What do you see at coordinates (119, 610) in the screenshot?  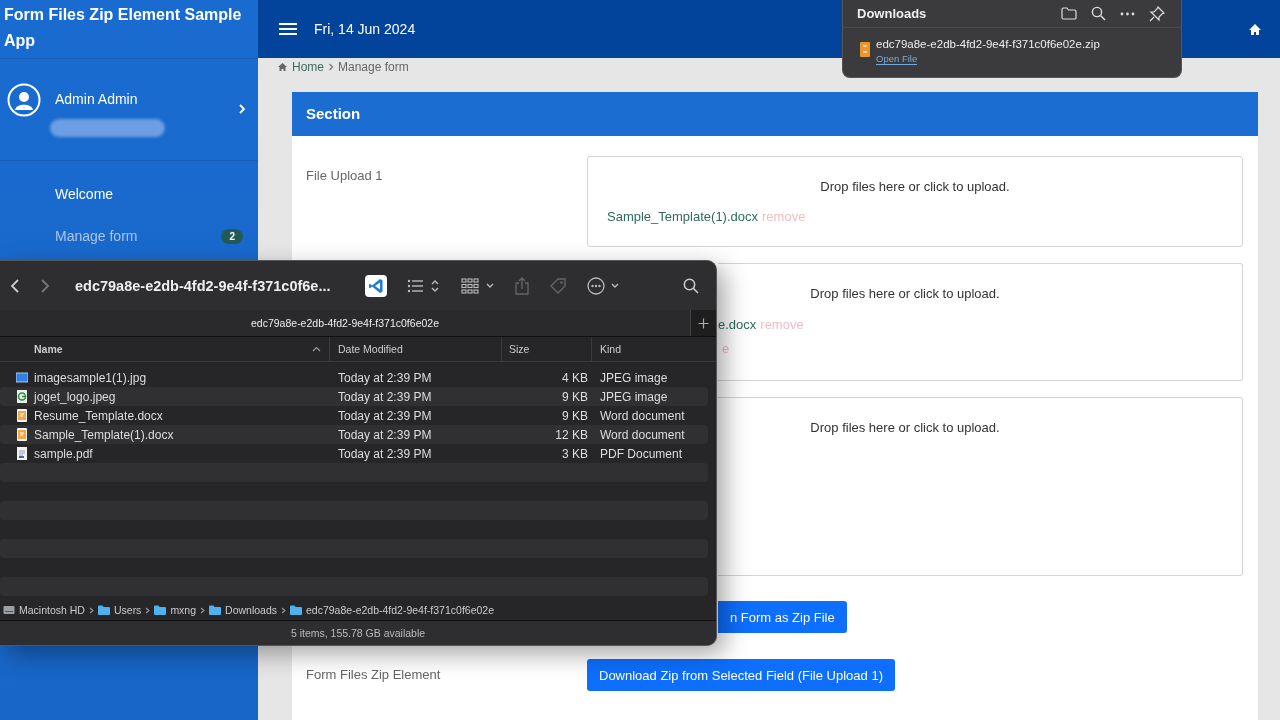 I see `path-segment: Users` at bounding box center [119, 610].